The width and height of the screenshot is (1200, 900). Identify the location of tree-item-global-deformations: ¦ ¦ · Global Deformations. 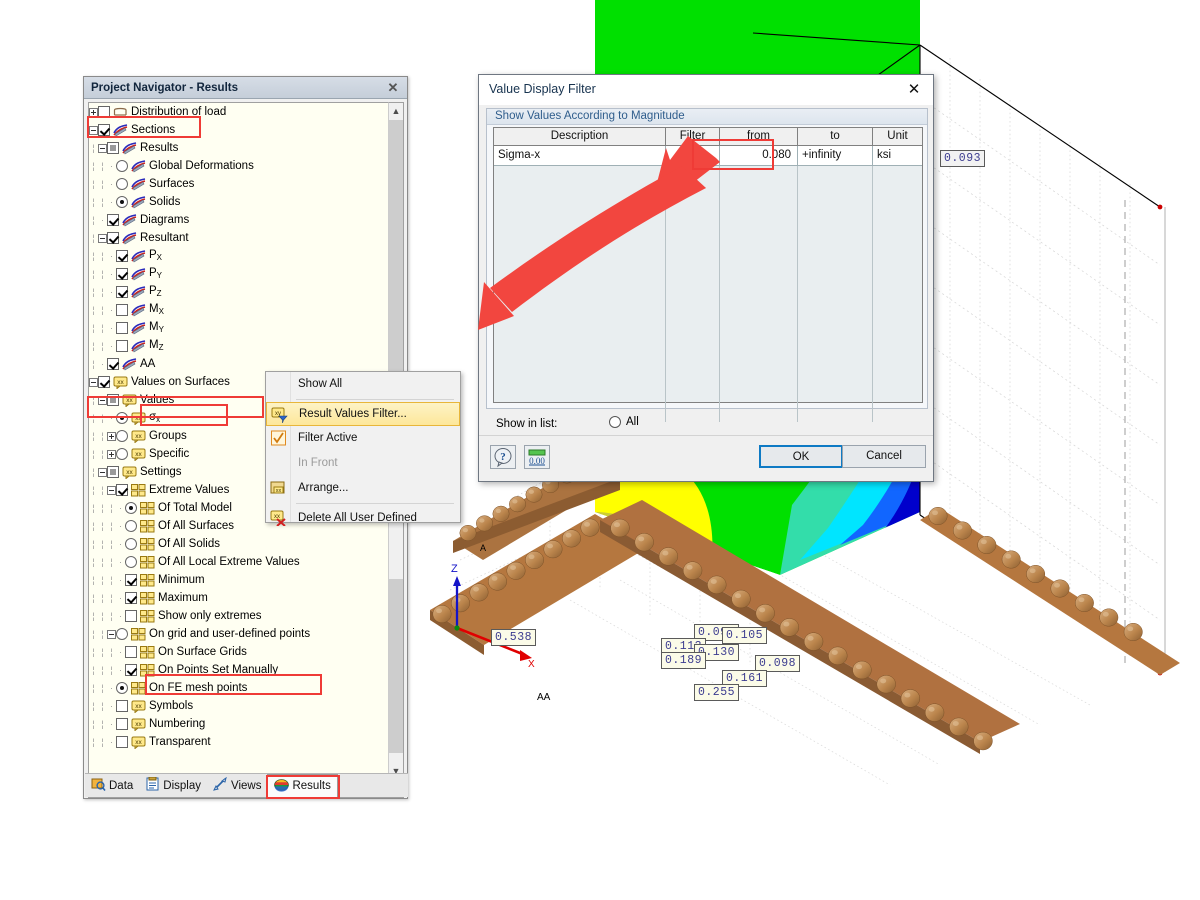
(238, 166).